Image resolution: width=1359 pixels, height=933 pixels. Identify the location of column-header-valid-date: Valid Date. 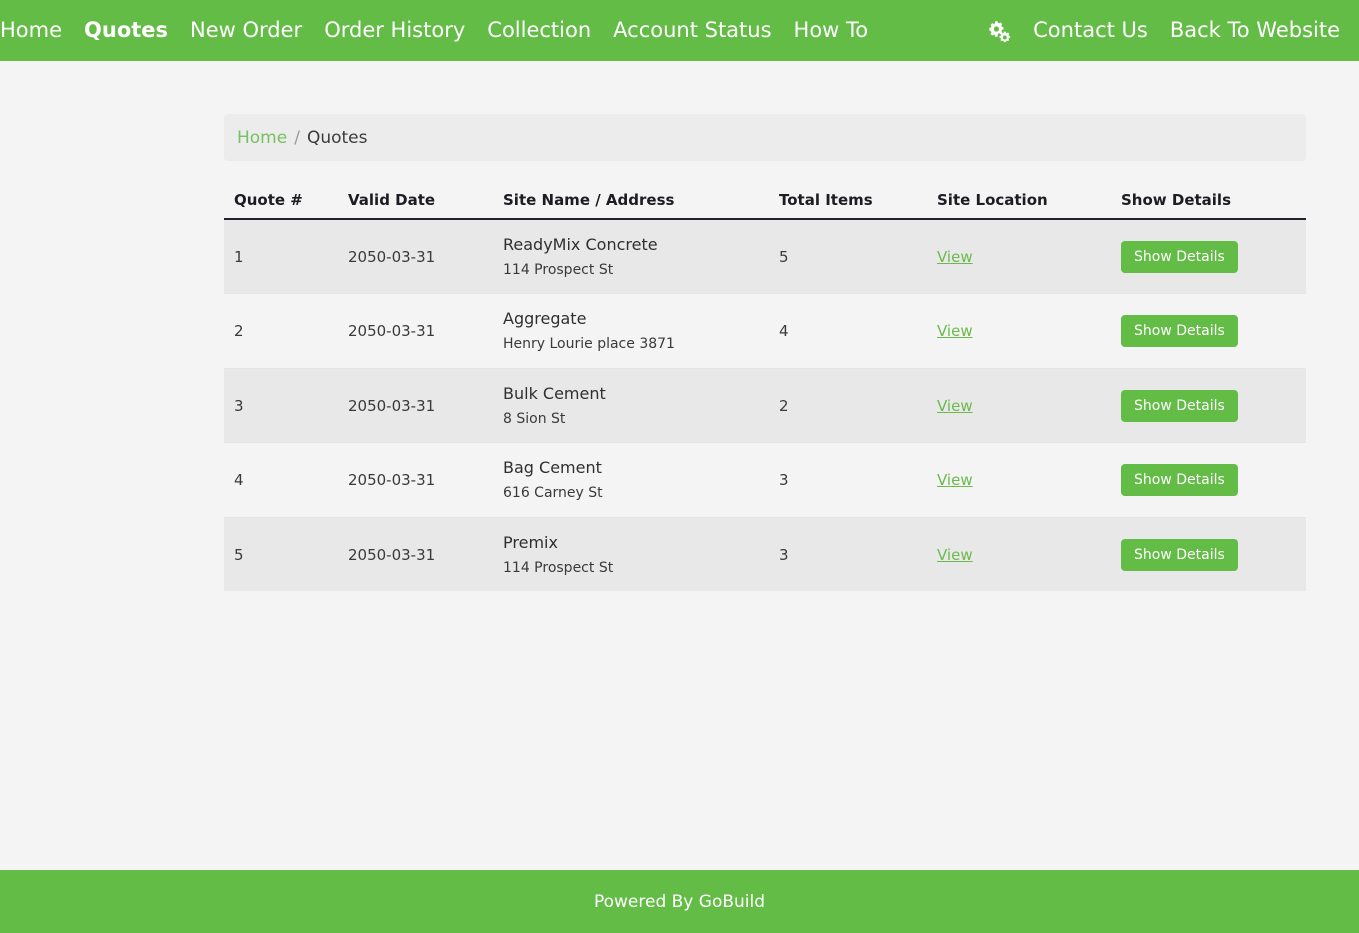
(425, 201).